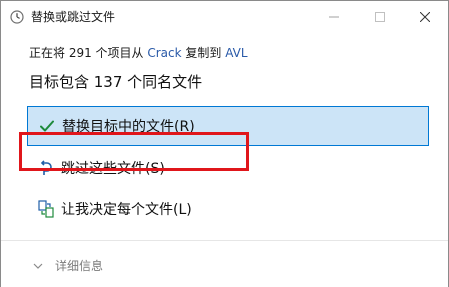 This screenshot has width=449, height=287. I want to click on decide-files-icon, so click(46, 209).